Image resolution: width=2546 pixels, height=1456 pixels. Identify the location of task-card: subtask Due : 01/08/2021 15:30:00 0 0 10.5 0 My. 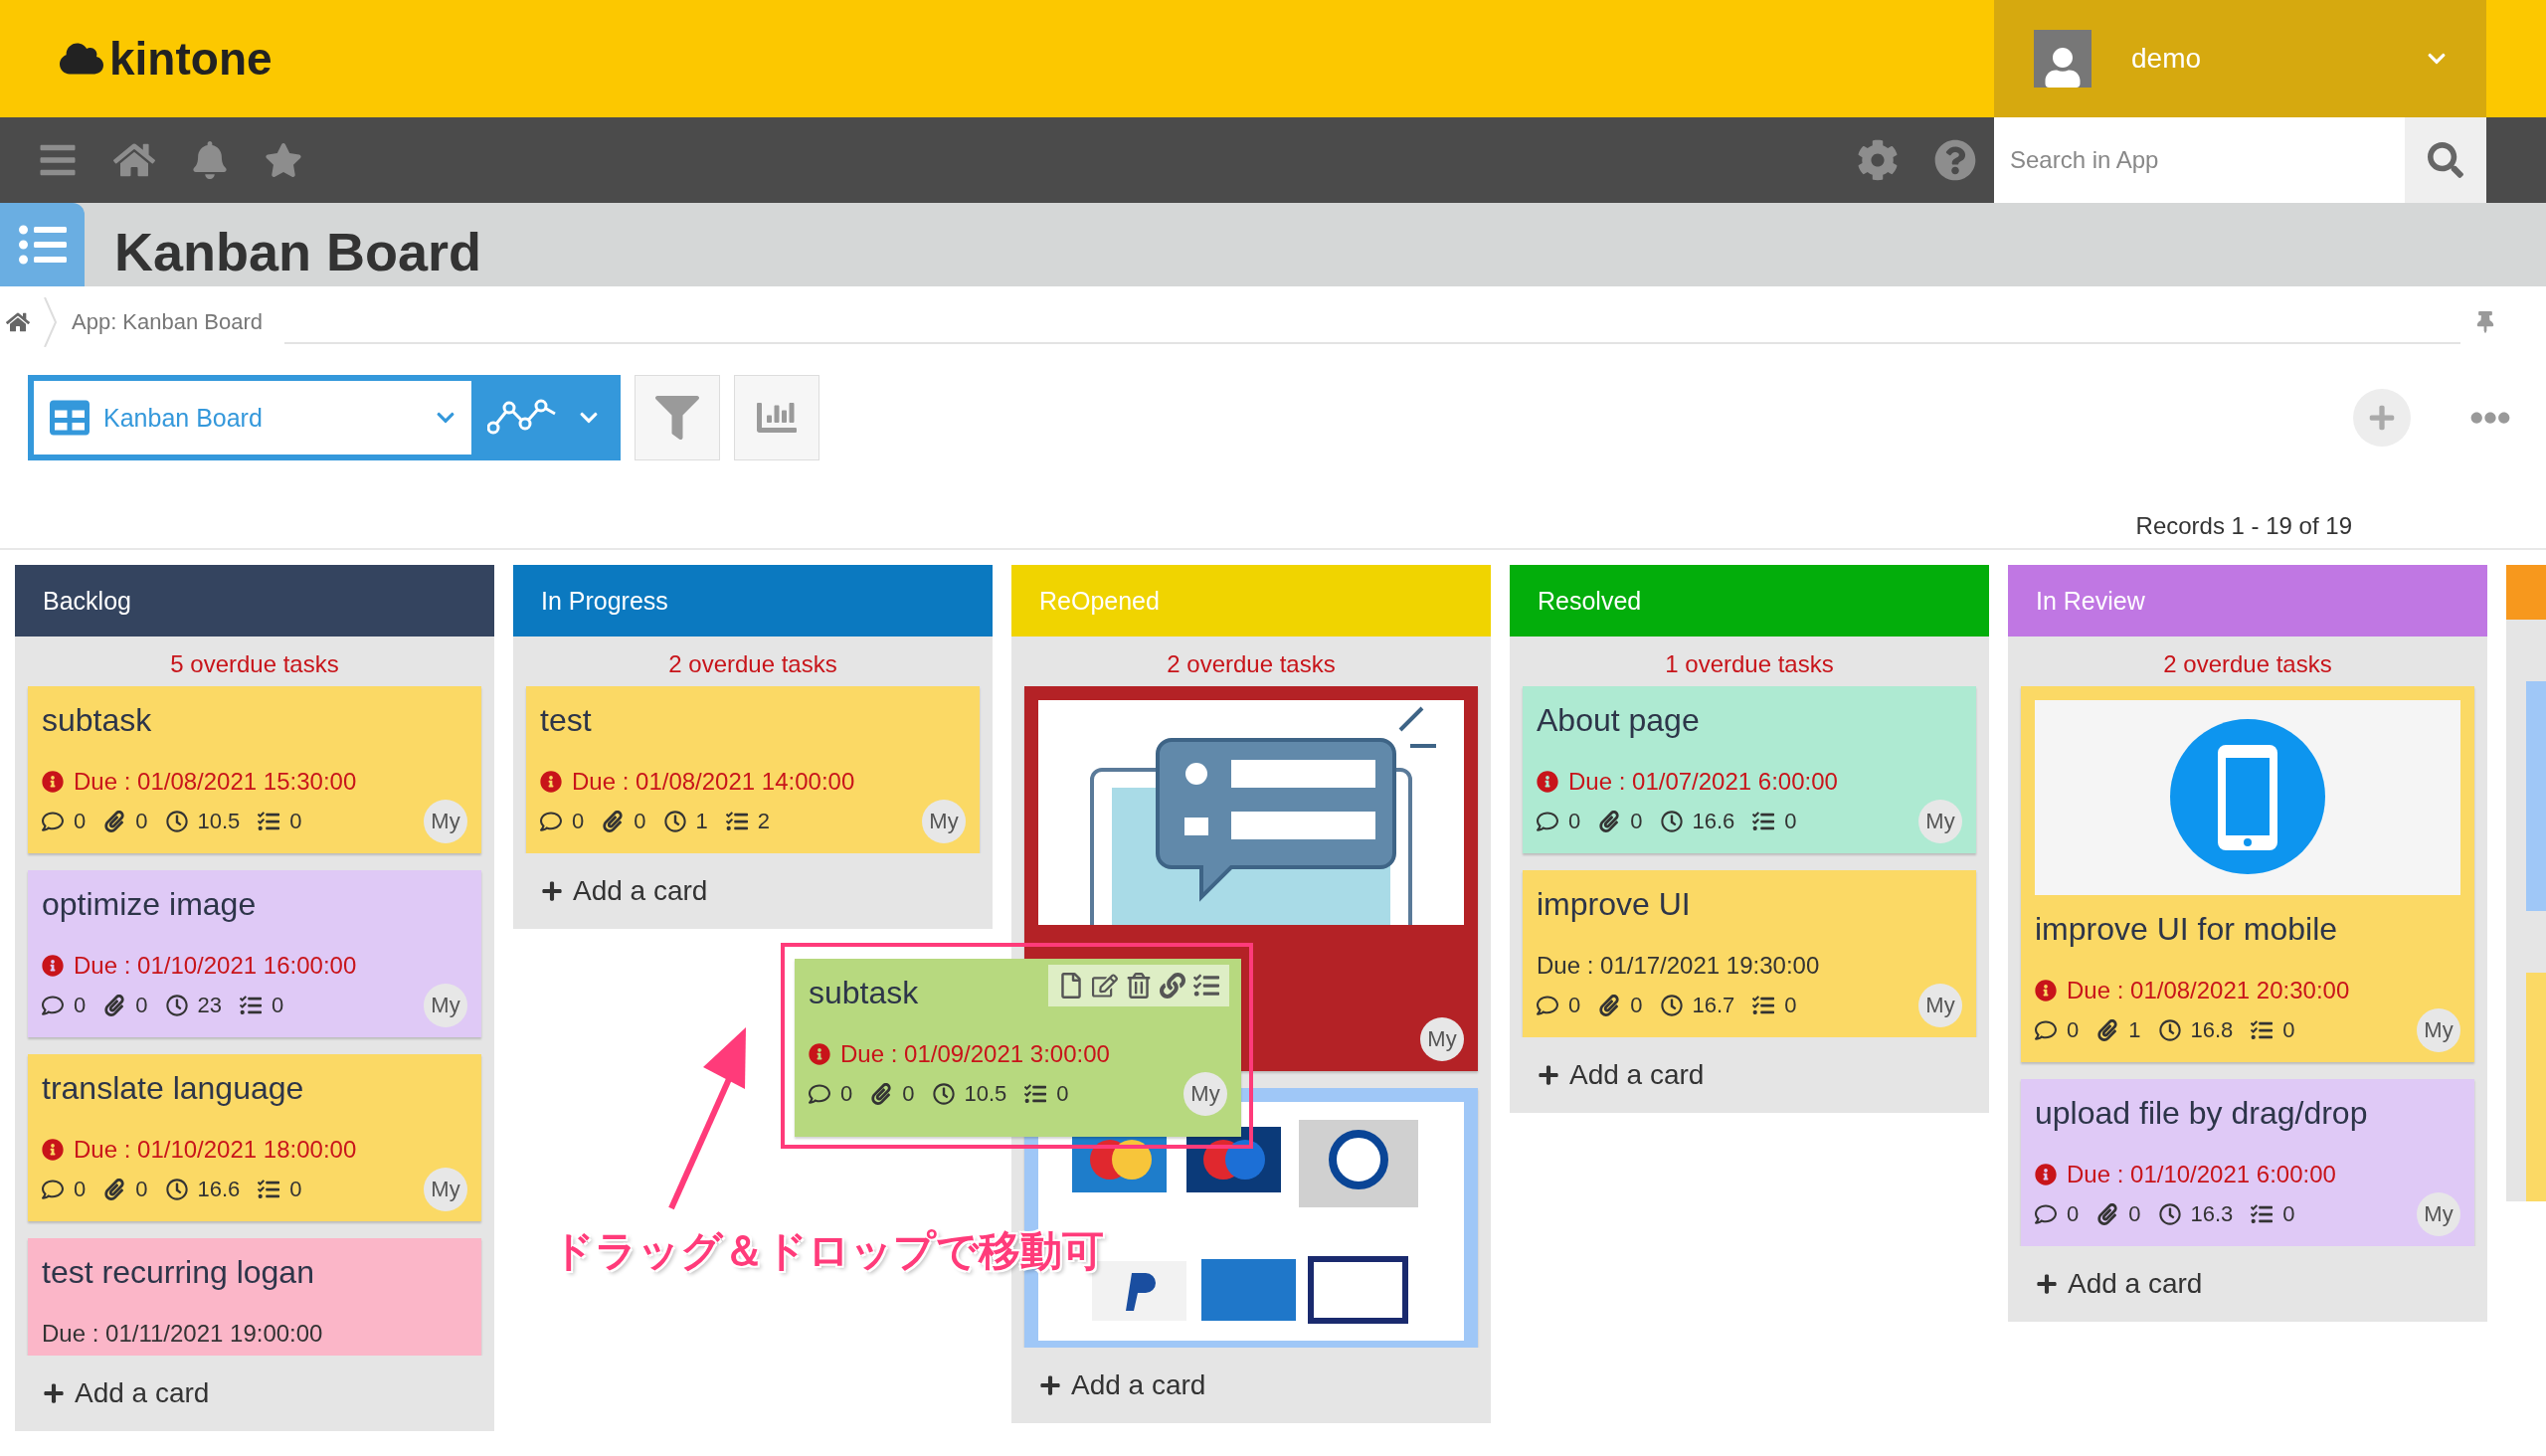
(254, 769).